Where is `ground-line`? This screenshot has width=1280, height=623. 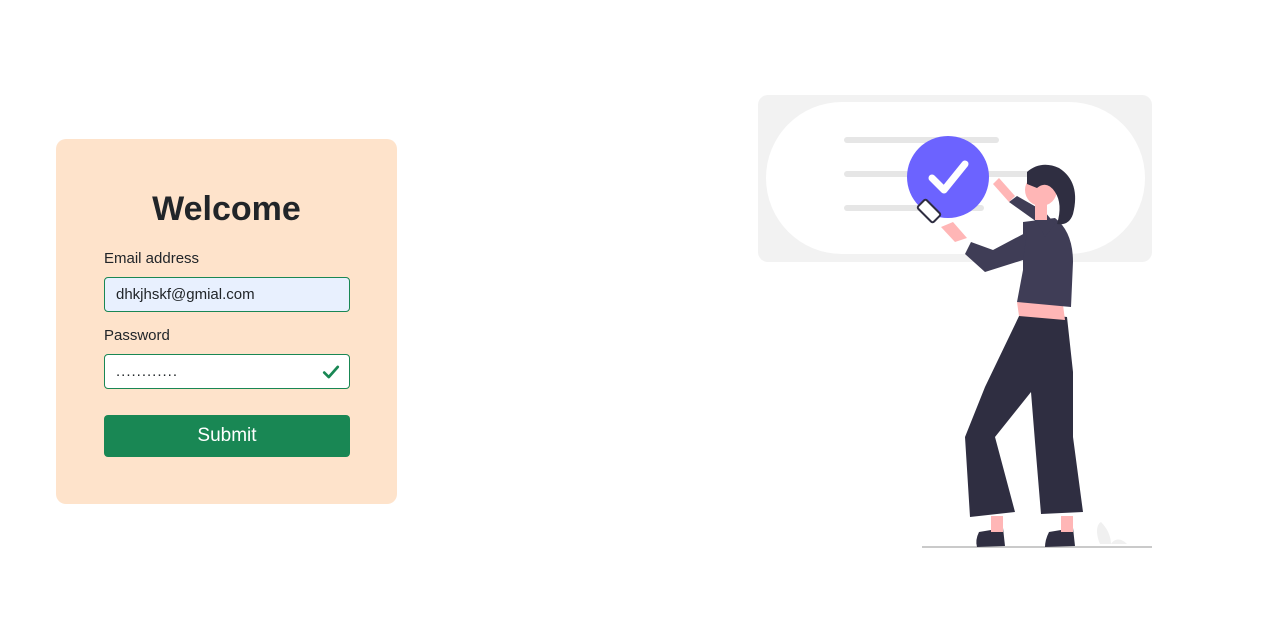 ground-line is located at coordinates (1037, 547).